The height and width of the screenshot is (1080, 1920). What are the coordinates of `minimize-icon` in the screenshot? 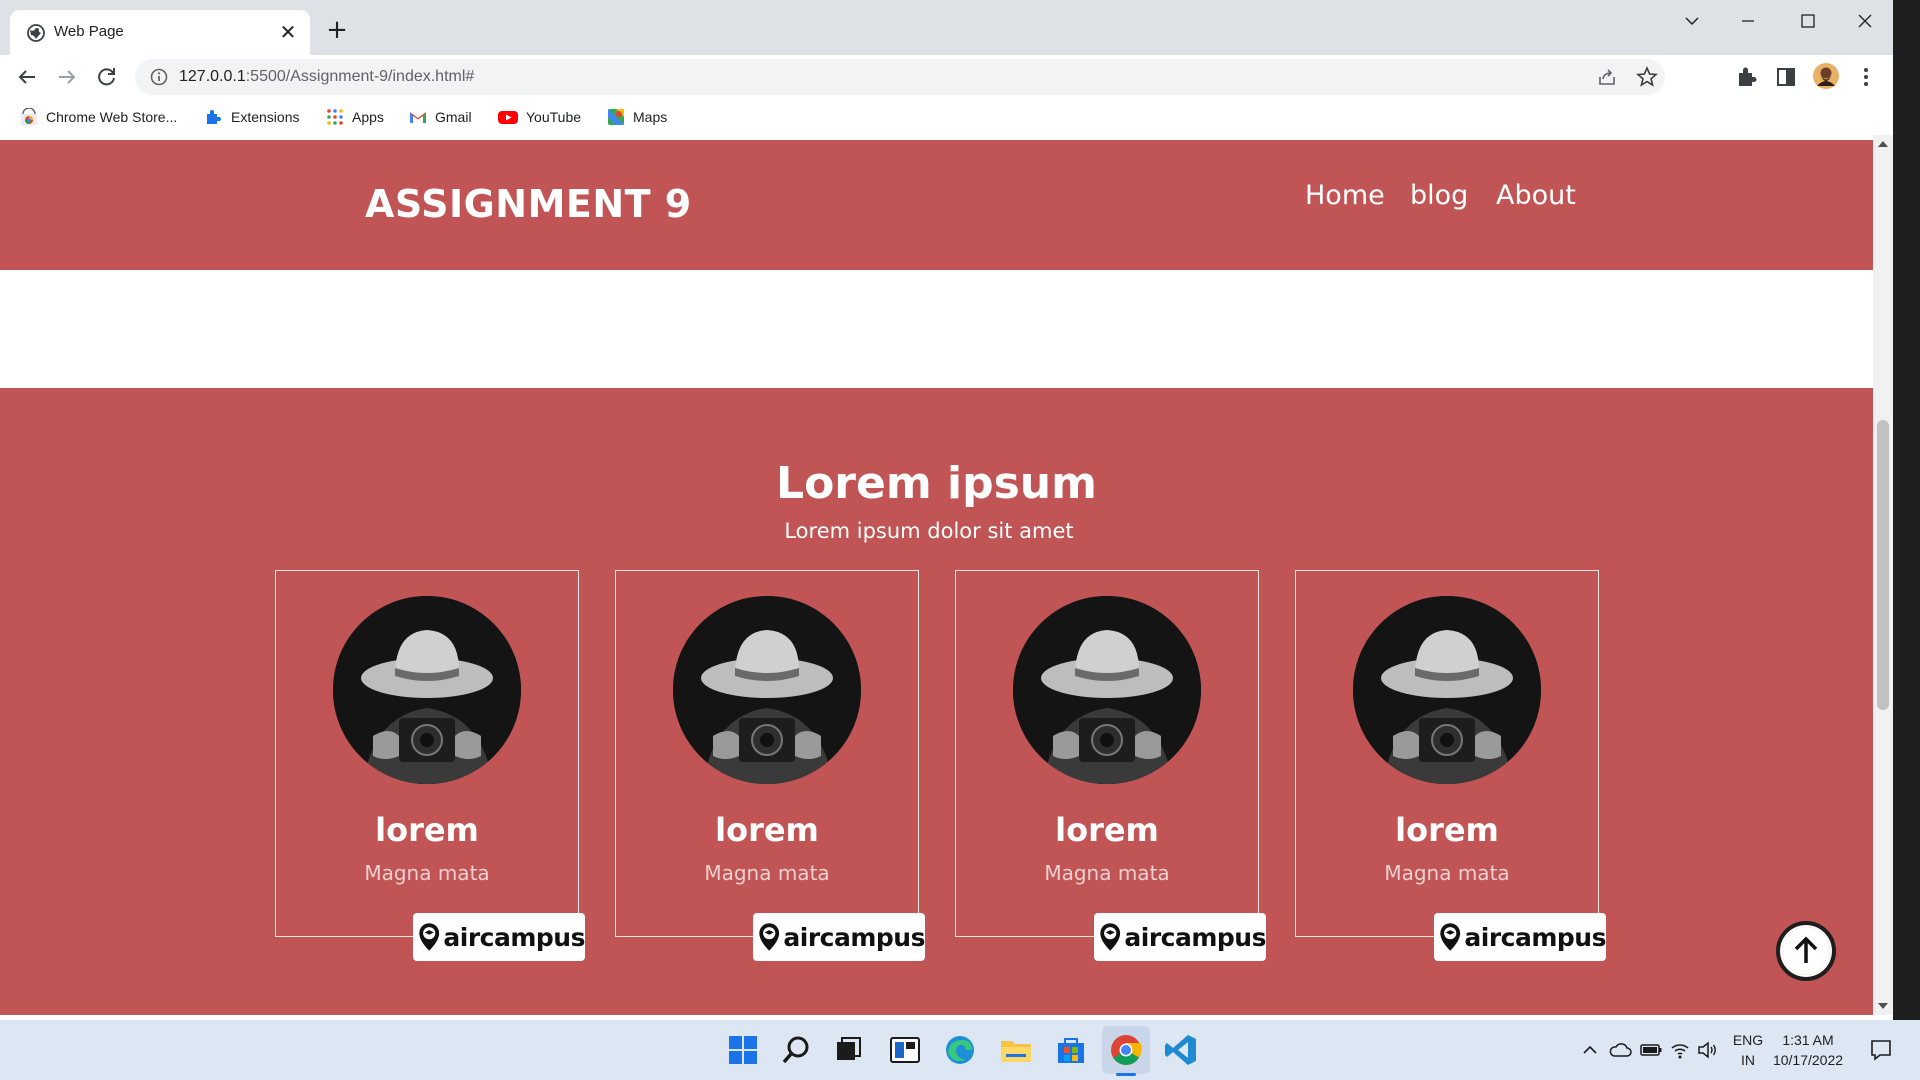 It's located at (1748, 21).